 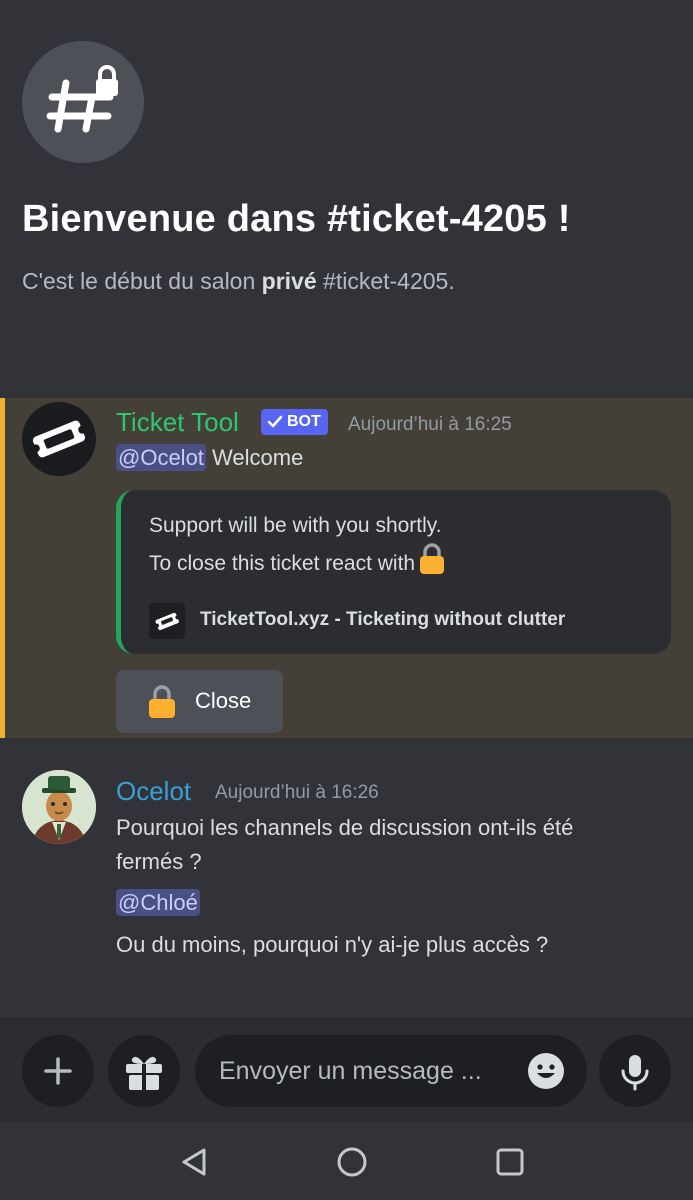 I want to click on voice-message-button, so click(x=635, y=1071).